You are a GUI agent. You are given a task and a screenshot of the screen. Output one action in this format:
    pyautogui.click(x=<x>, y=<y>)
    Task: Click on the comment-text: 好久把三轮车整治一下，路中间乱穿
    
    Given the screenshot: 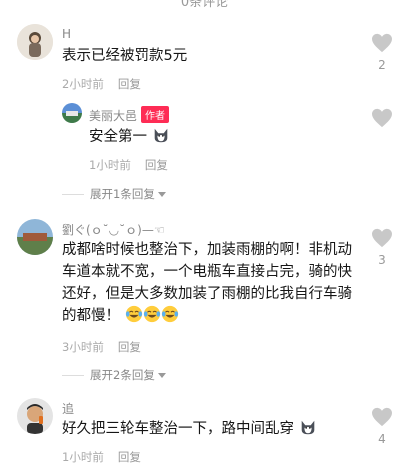 What is the action you would take?
    pyautogui.click(x=189, y=429)
    